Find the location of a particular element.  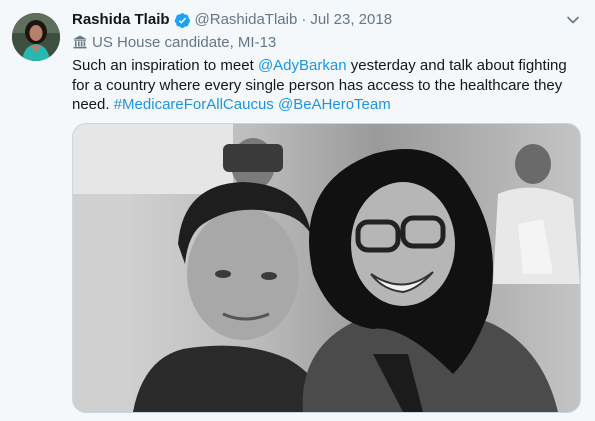

tweet-text-part: Such an inspiration to meet is located at coordinates (165, 65).